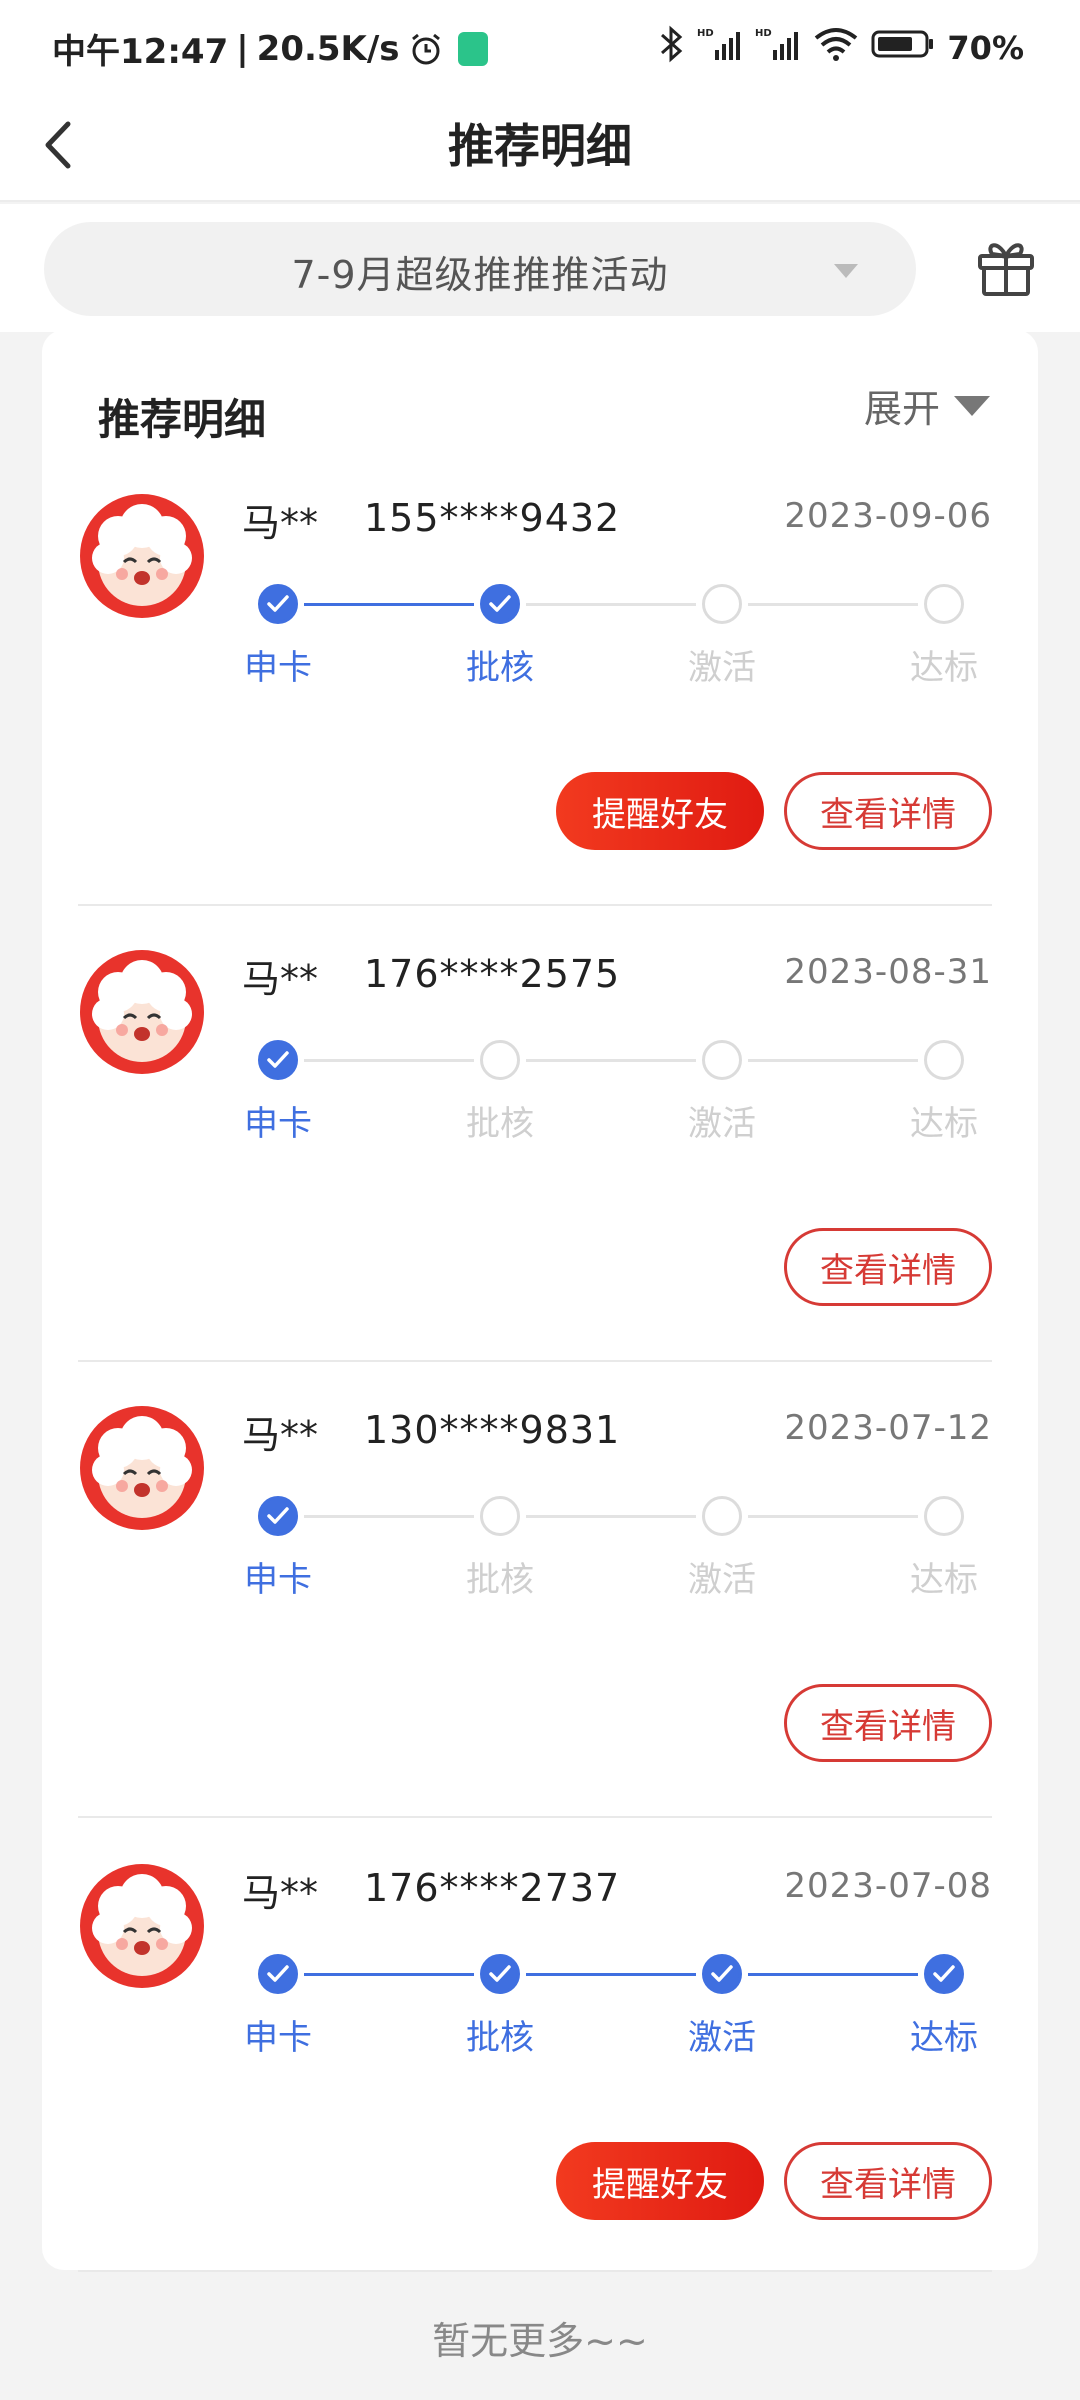 The width and height of the screenshot is (1080, 2400). What do you see at coordinates (985, 48) in the screenshot?
I see `battery-level: 70%` at bounding box center [985, 48].